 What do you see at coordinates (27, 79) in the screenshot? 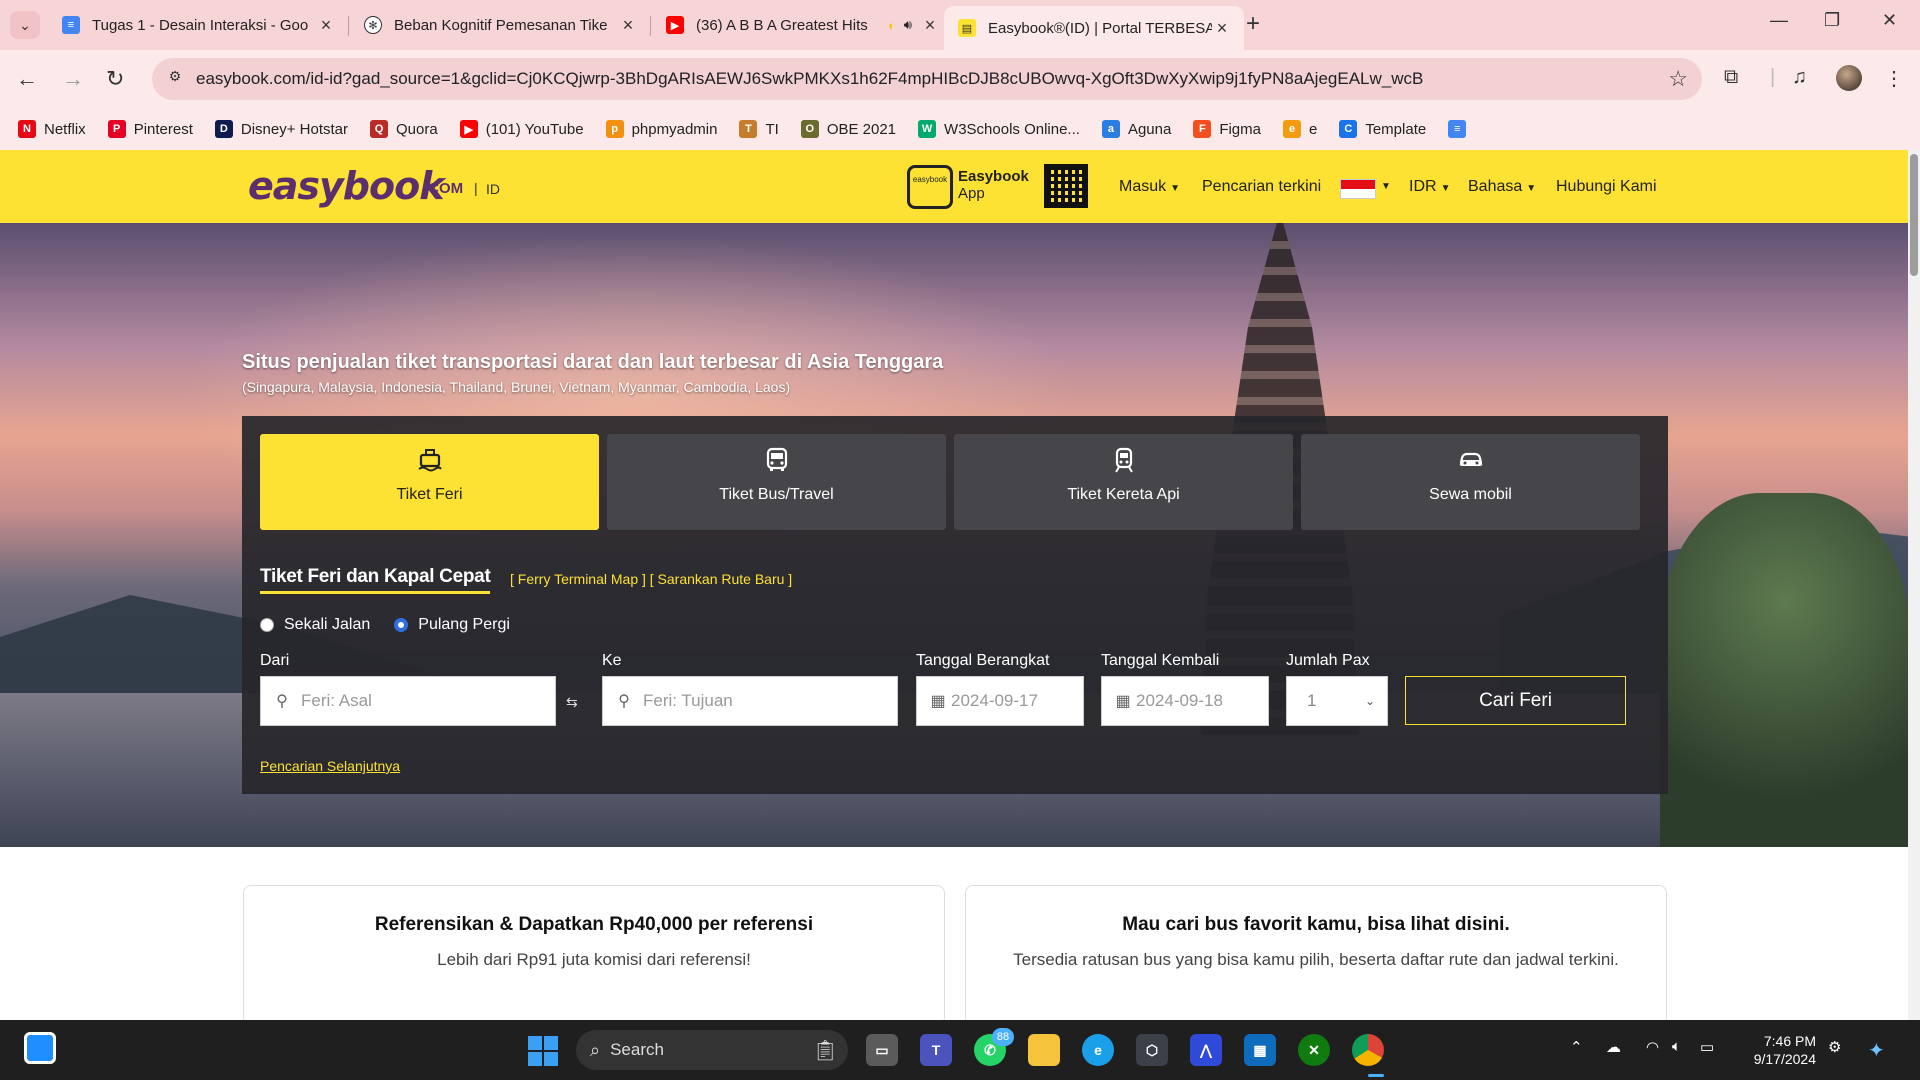
I see `back-icon: ←` at bounding box center [27, 79].